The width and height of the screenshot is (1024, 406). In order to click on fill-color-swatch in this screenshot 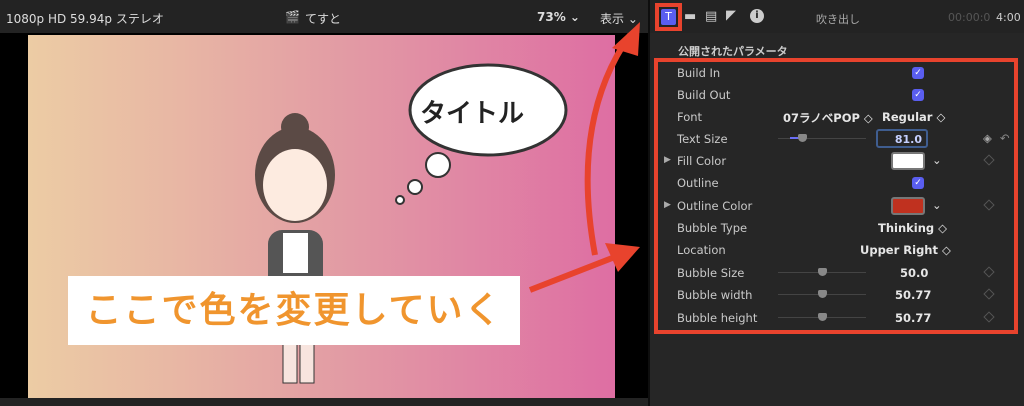, I will do `click(908, 161)`.